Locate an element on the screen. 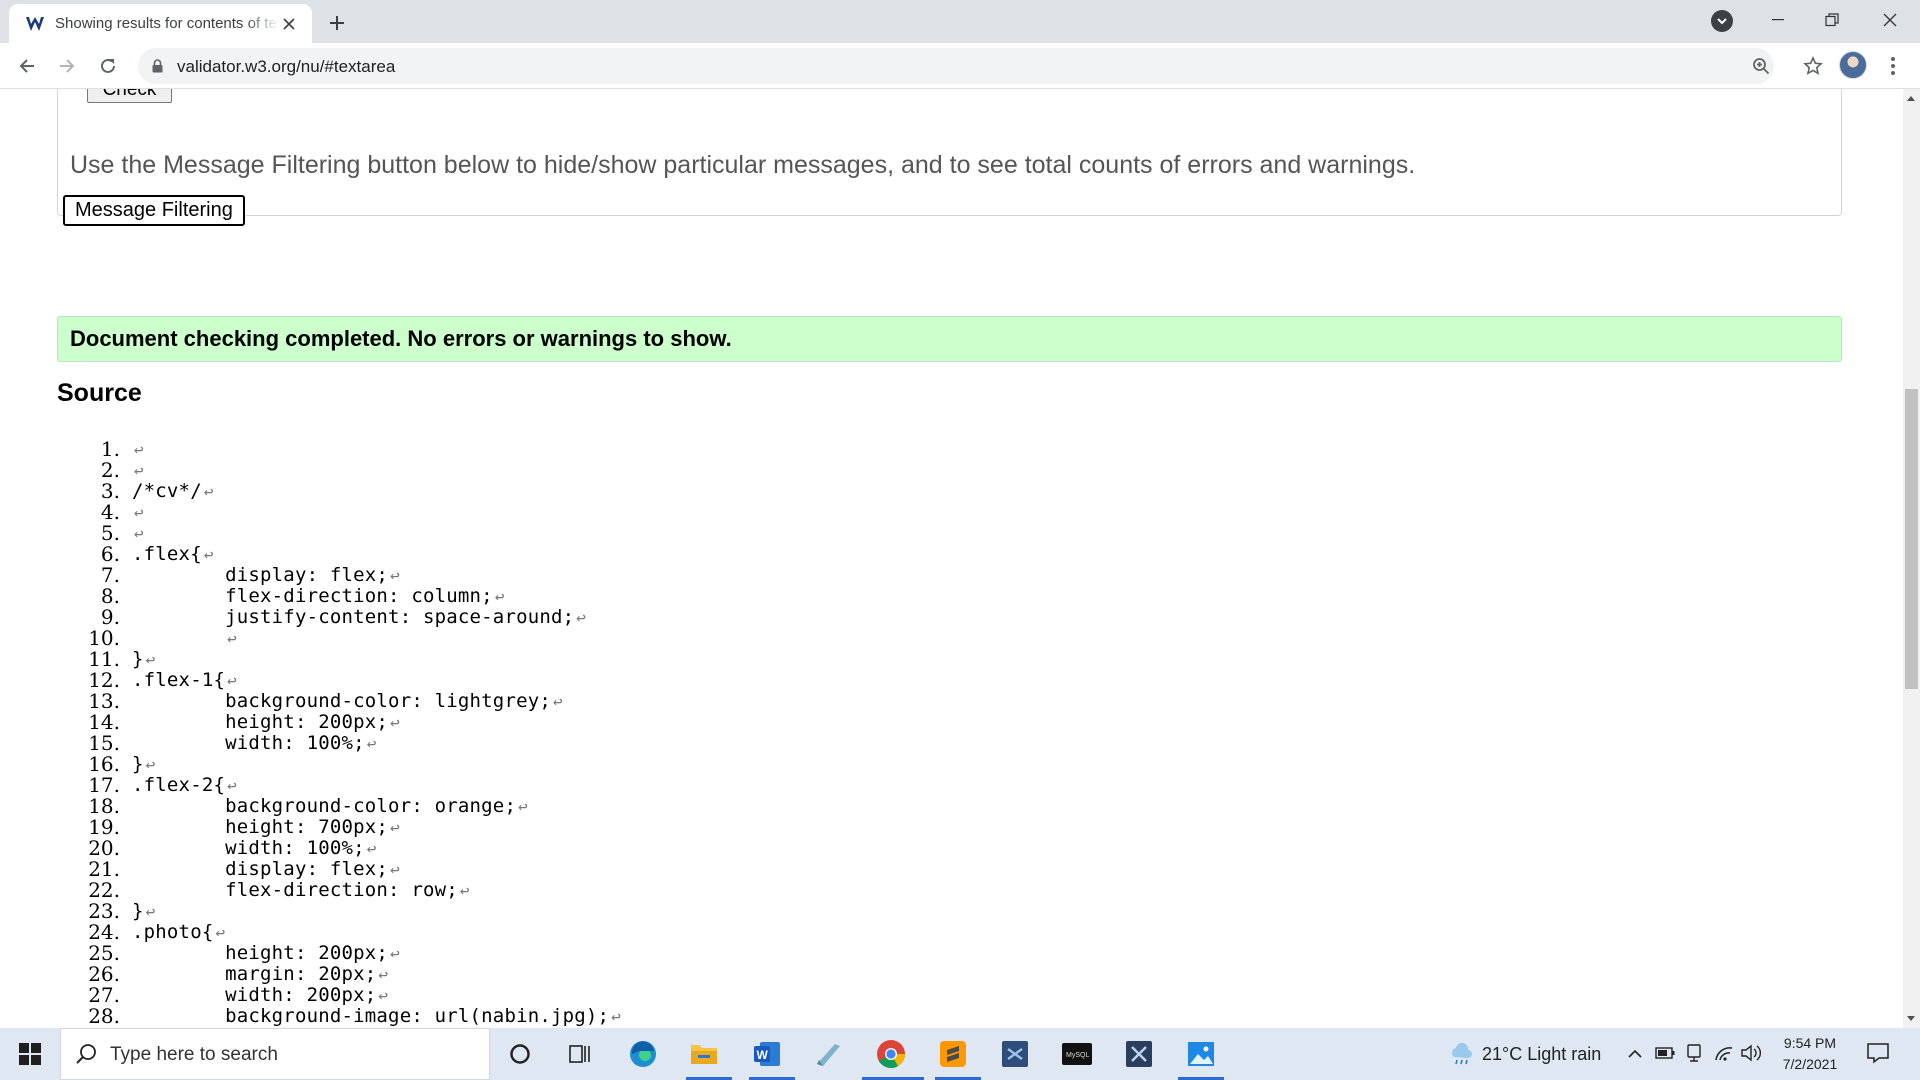 This screenshot has width=1920, height=1080. back-icon is located at coordinates (27, 66).